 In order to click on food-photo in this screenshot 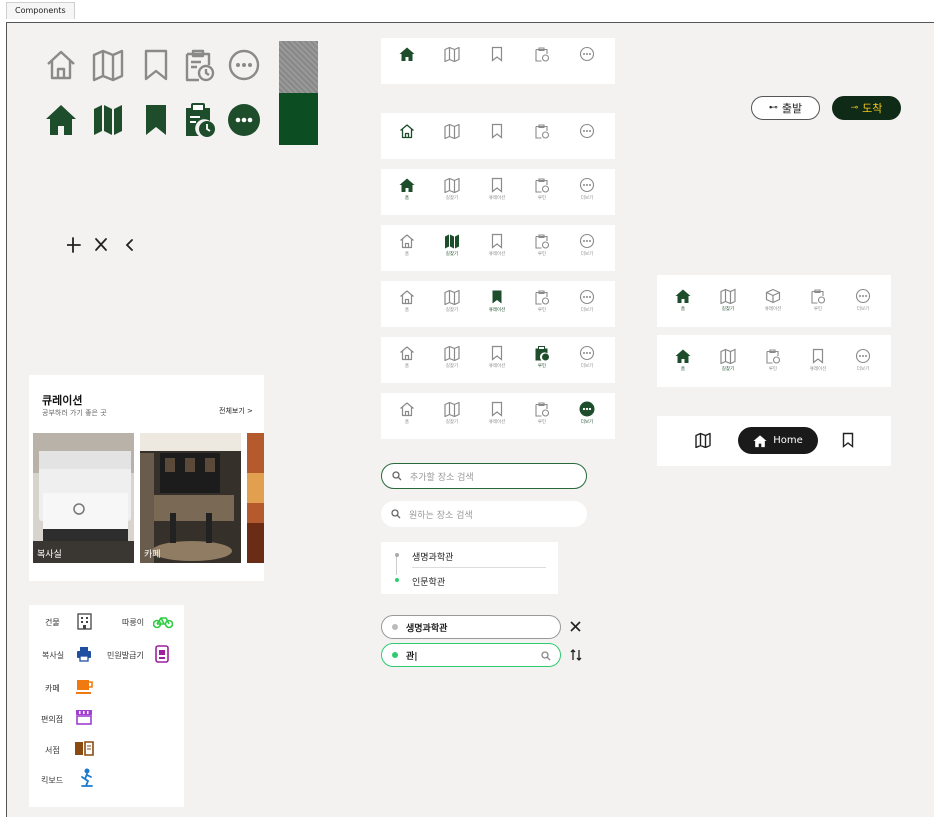, I will do `click(255, 498)`.